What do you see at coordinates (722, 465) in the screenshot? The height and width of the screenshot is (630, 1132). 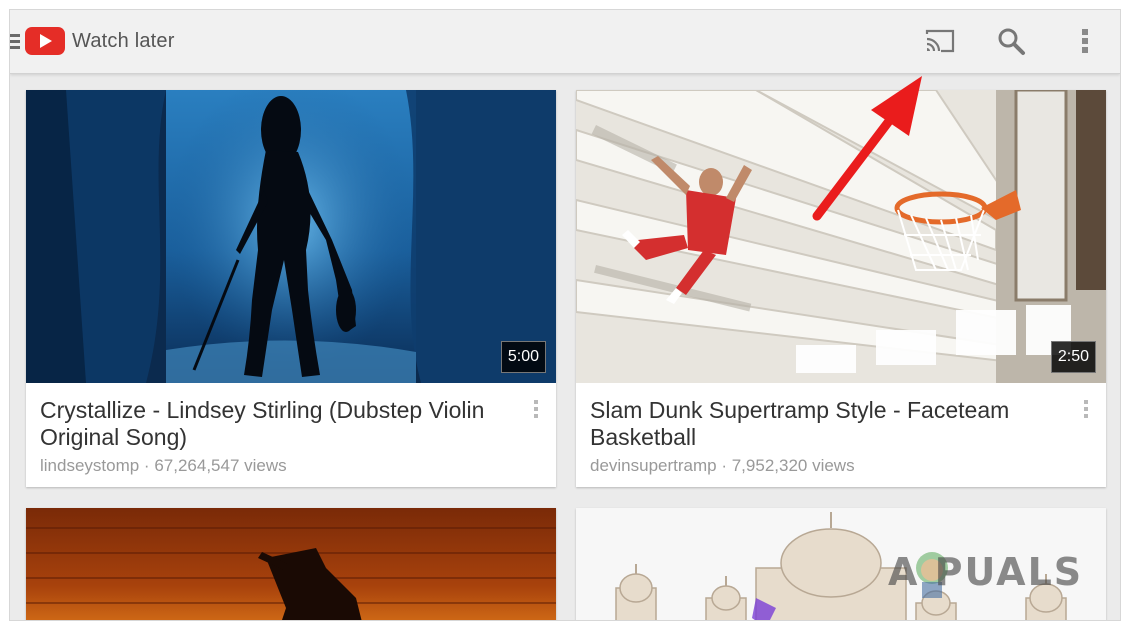 I see `video-meta: devinsupertramp · 7,952,320 views` at bounding box center [722, 465].